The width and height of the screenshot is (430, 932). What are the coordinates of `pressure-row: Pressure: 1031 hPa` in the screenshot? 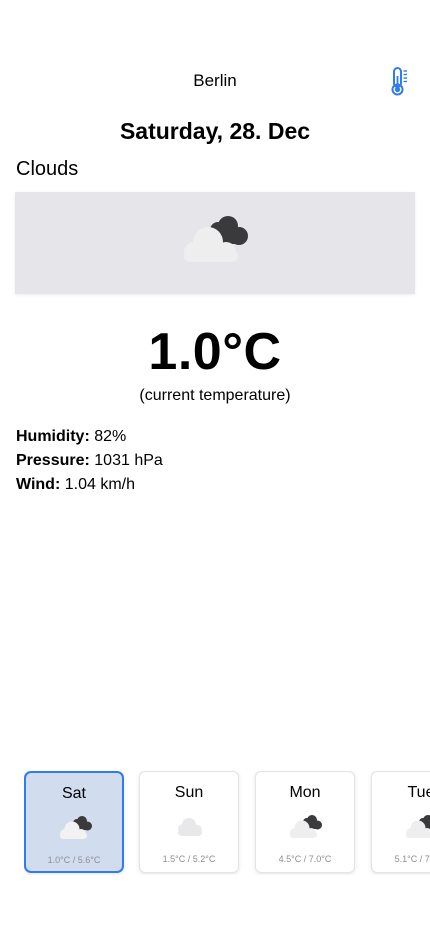 It's located at (89, 461).